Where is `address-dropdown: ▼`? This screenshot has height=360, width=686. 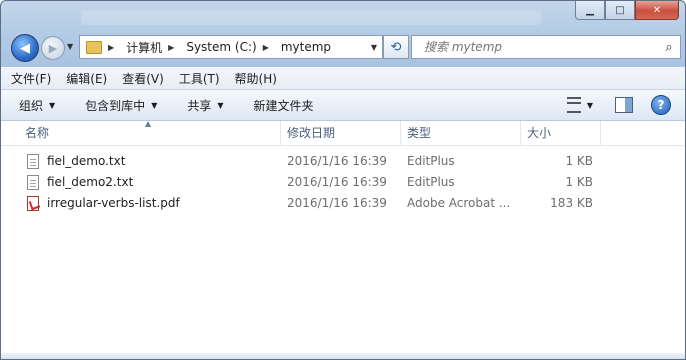 address-dropdown: ▼ is located at coordinates (374, 47).